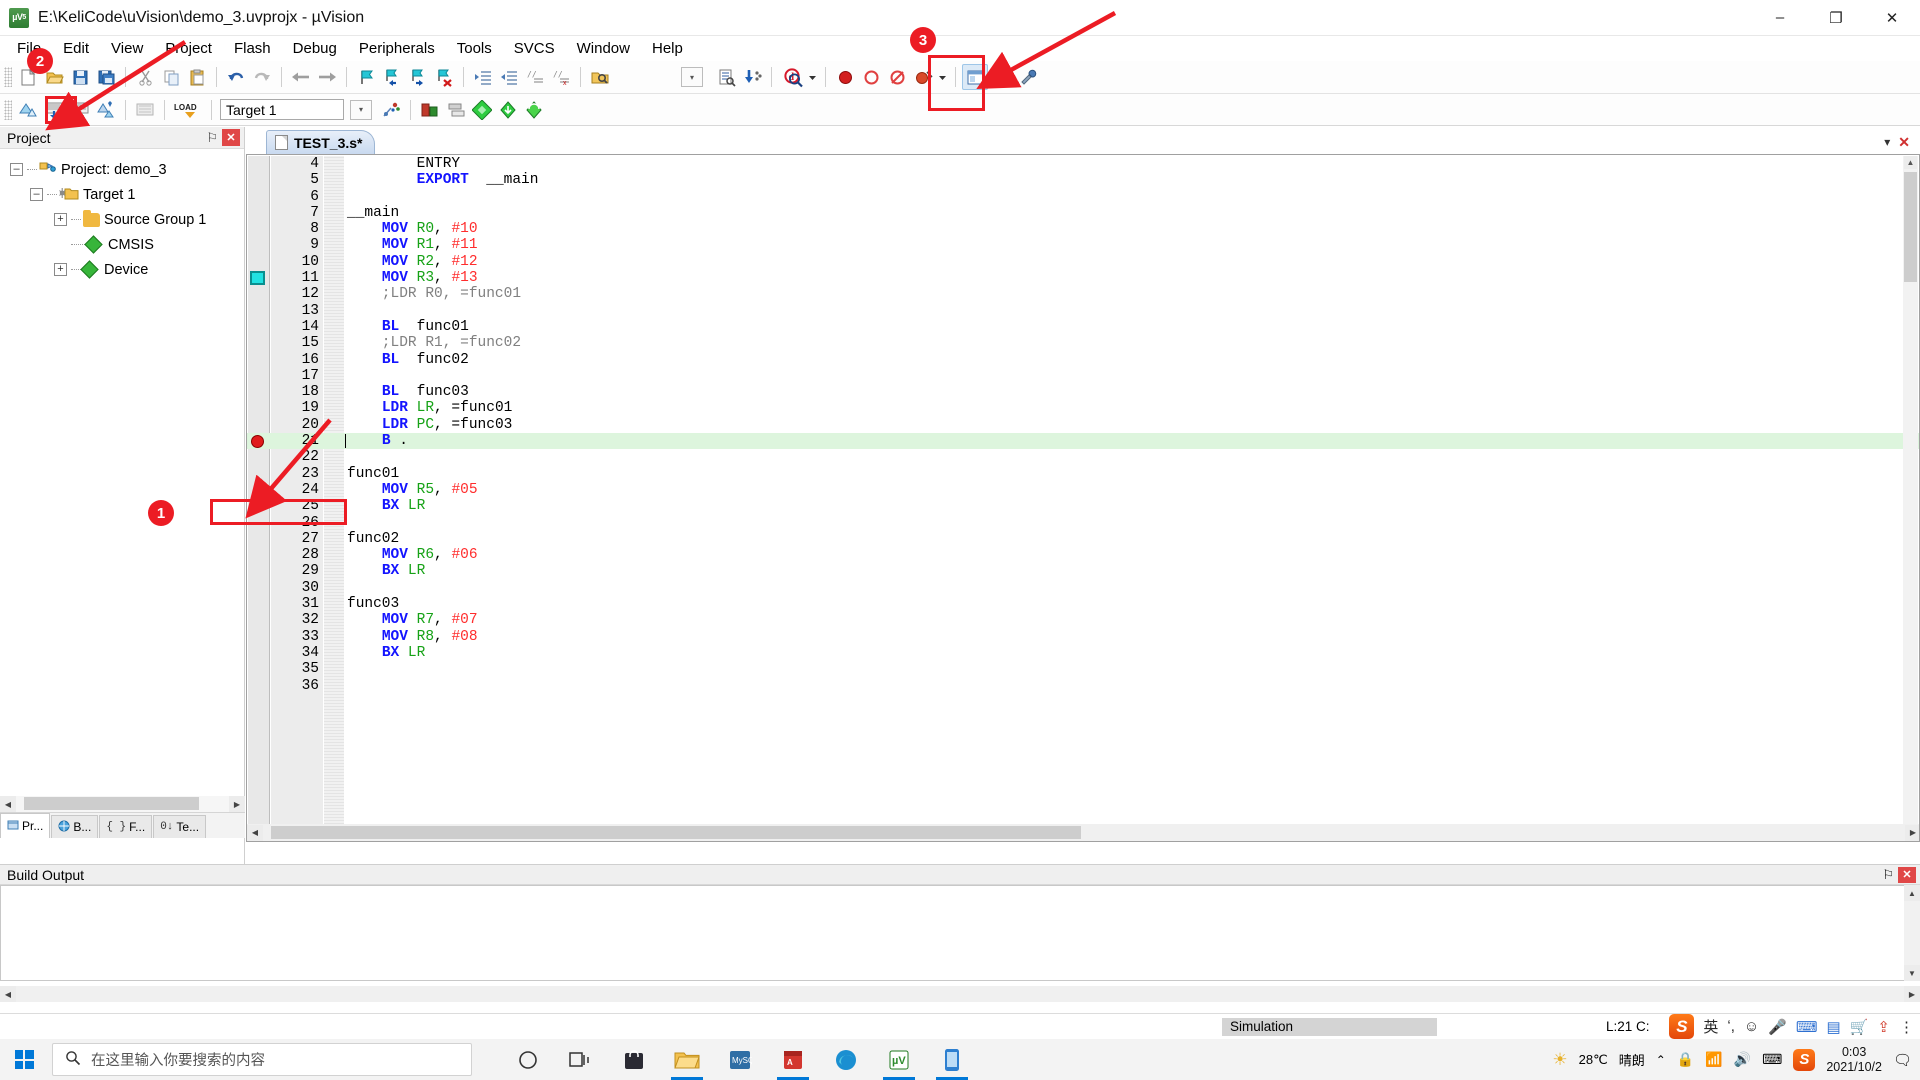  Describe the element at coordinates (1083, 425) in the screenshot. I see `code-line: 20 LDR PC, =func03` at that location.